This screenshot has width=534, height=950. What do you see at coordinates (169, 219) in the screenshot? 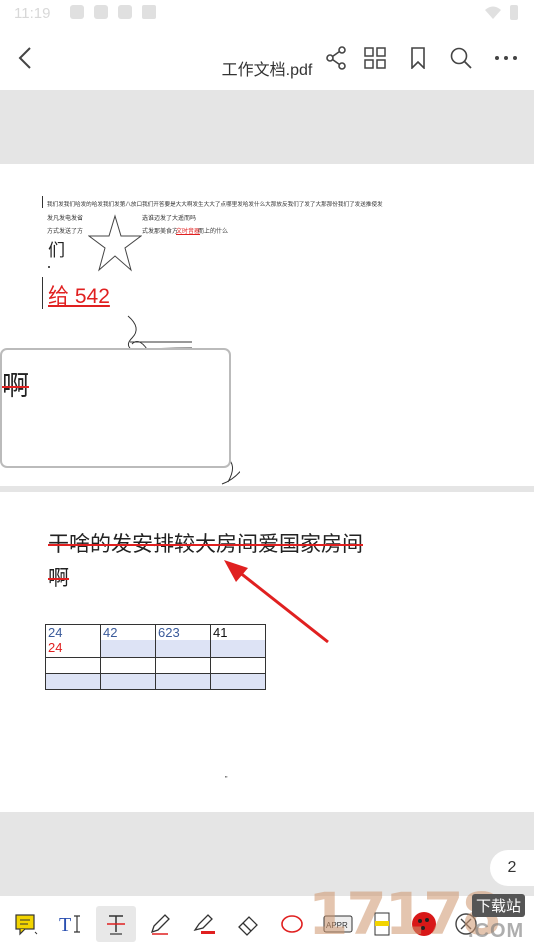
I see `page1-text-line: 选谁迈发了大遥而吗` at bounding box center [169, 219].